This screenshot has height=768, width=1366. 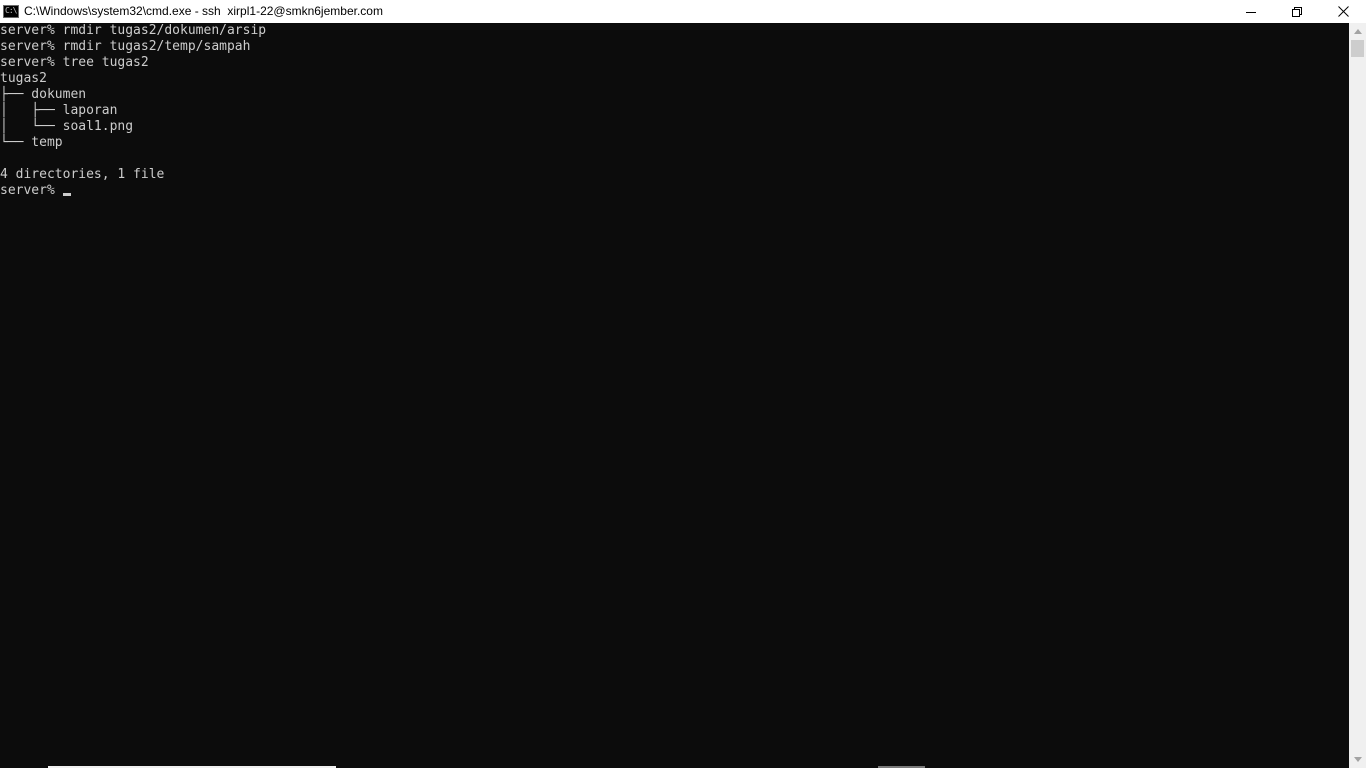 I want to click on scroll-up-button, so click(x=1357, y=31).